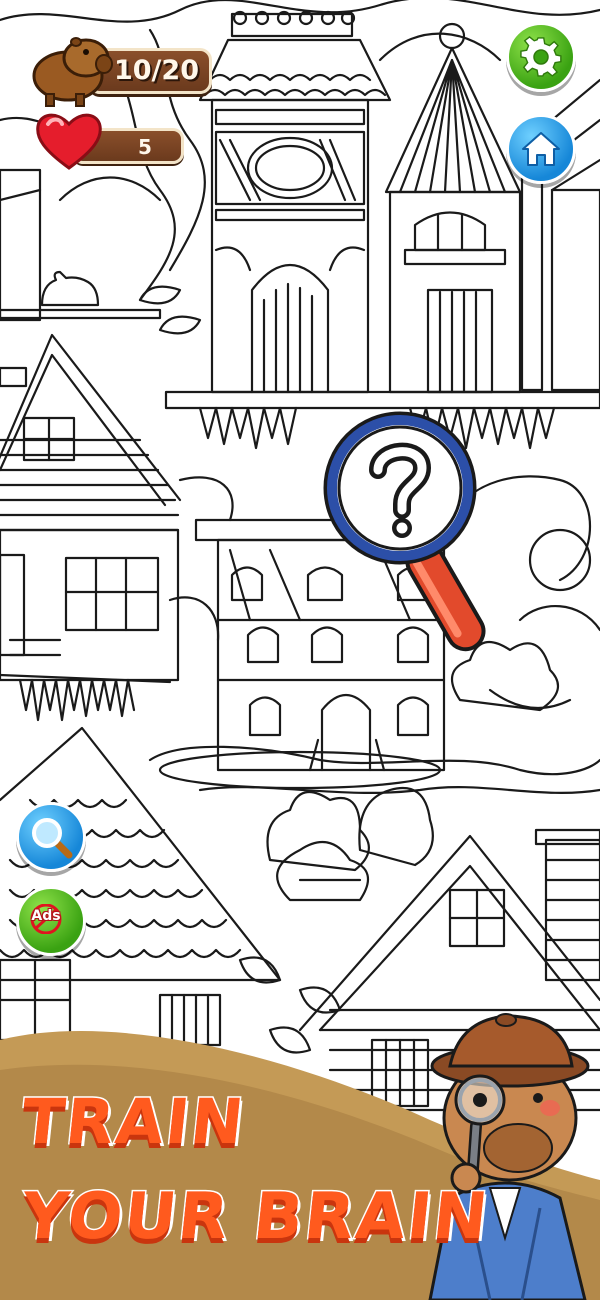 The height and width of the screenshot is (1300, 600). What do you see at coordinates (509, 1156) in the screenshot?
I see `detective-capybara-mascot` at bounding box center [509, 1156].